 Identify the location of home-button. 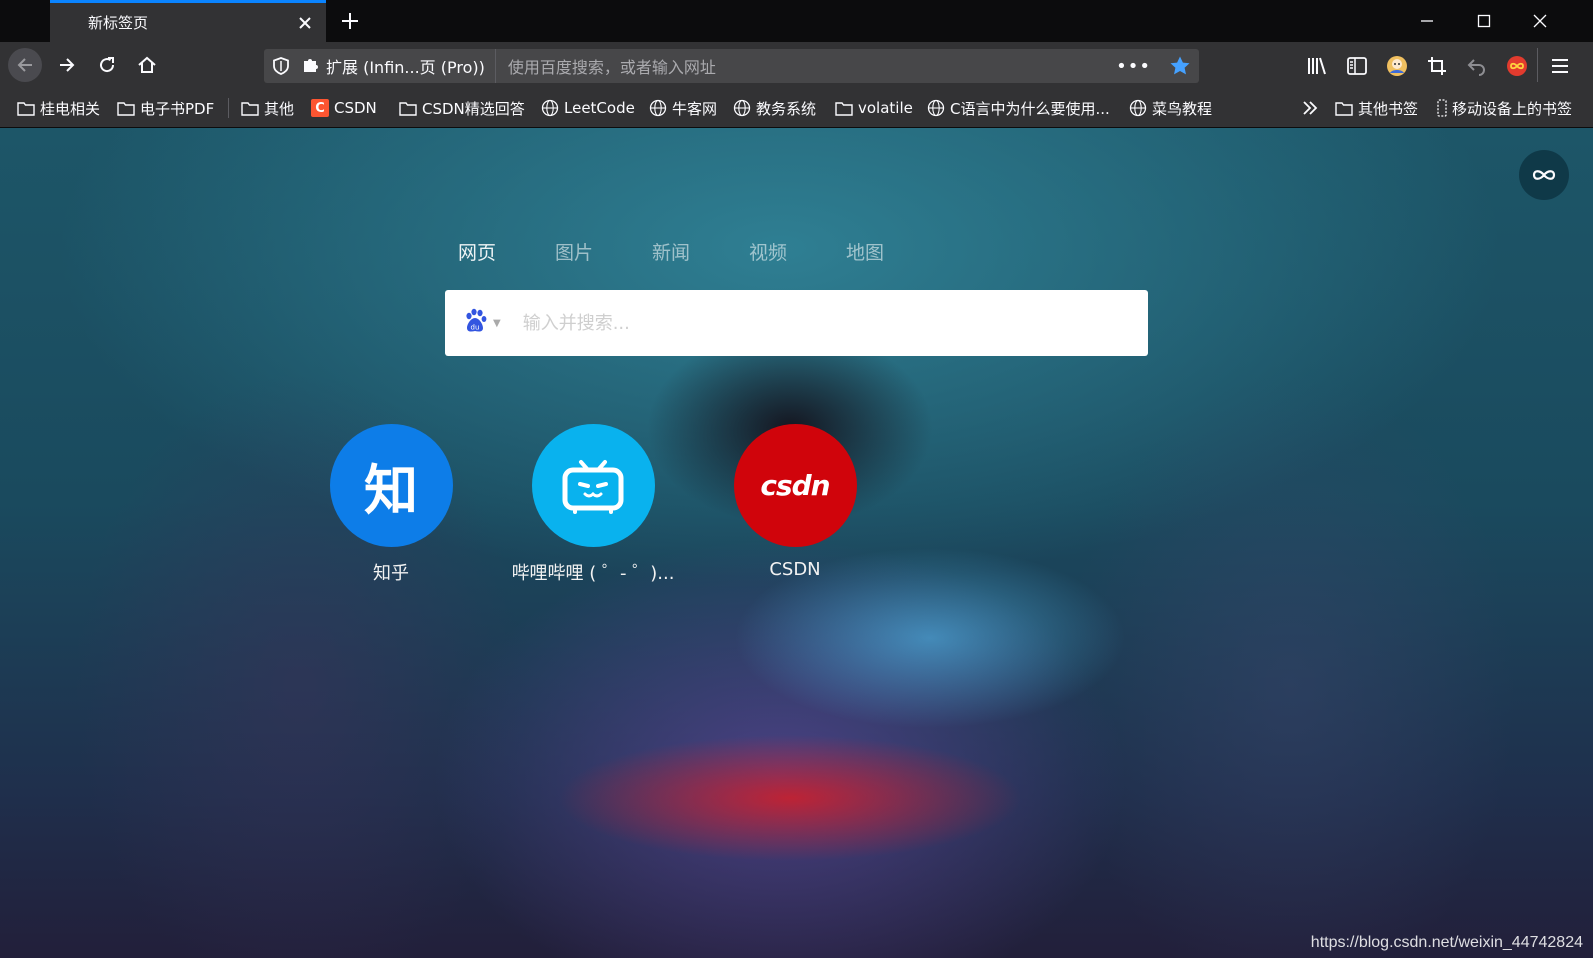
(147, 65).